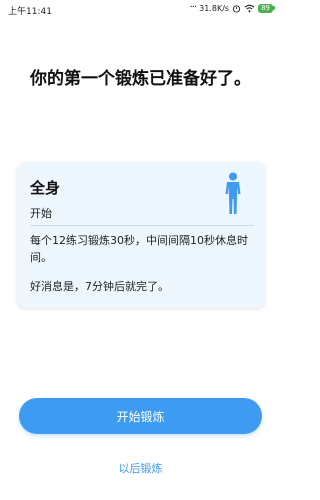 The height and width of the screenshot is (500, 320). Describe the element at coordinates (139, 249) in the screenshot. I see `card-description: 每个12练习锻炼30秒，中间间隔10秒休息时间。` at that location.